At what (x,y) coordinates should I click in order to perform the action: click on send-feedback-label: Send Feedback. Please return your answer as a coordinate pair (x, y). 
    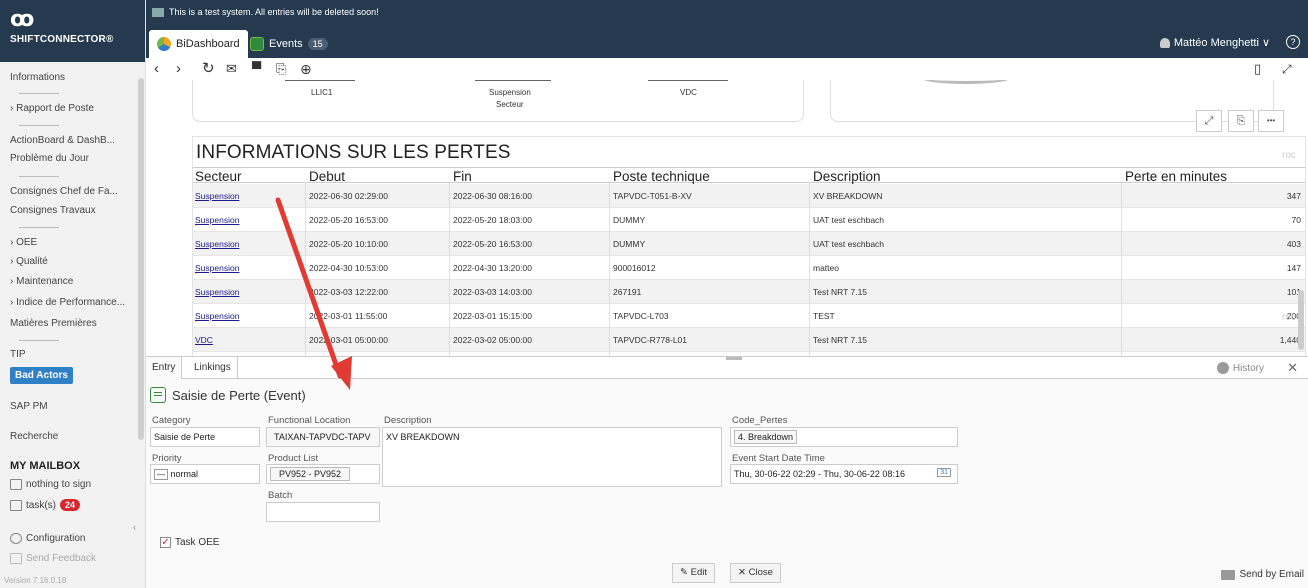
    Looking at the image, I should click on (61, 558).